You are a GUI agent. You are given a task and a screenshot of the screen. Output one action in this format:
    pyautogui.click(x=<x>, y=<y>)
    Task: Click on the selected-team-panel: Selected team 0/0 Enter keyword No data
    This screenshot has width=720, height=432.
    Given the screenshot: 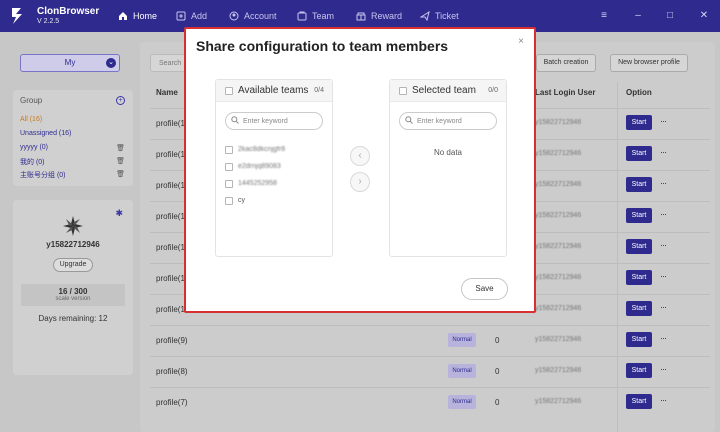 What is the action you would take?
    pyautogui.click(x=448, y=168)
    